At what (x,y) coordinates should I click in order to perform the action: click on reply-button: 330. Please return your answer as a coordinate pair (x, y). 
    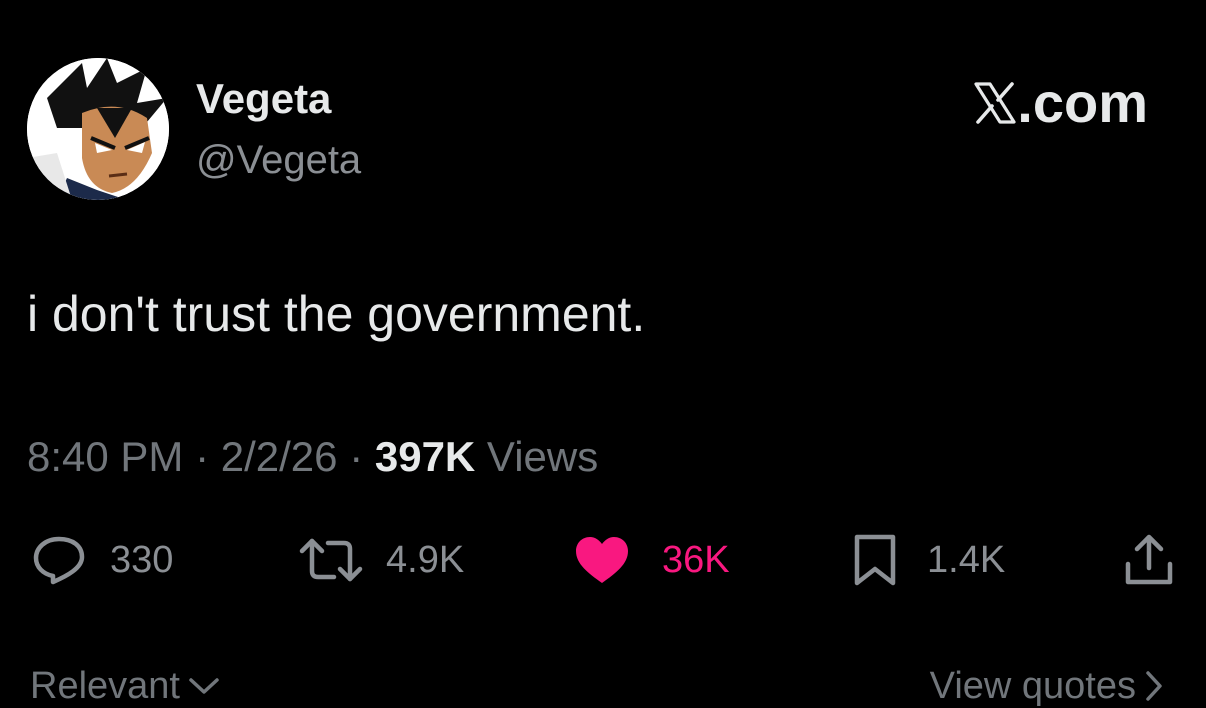
    Looking at the image, I should click on (102, 560).